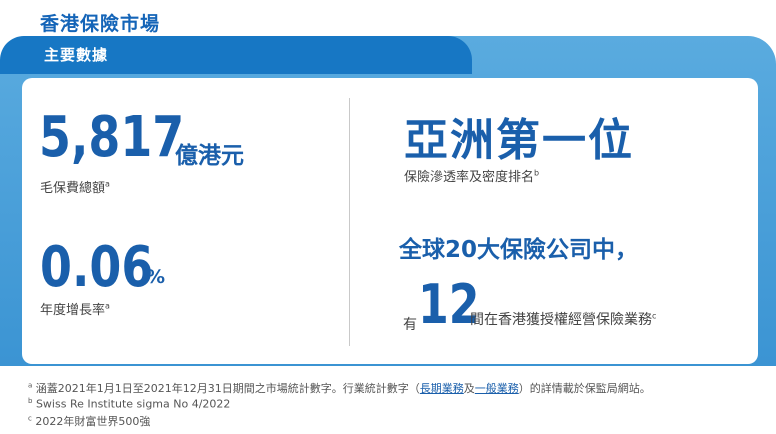 The width and height of the screenshot is (776, 434). Describe the element at coordinates (97, 267) in the screenshot. I see `growth-rate-value: 0.06` at that location.